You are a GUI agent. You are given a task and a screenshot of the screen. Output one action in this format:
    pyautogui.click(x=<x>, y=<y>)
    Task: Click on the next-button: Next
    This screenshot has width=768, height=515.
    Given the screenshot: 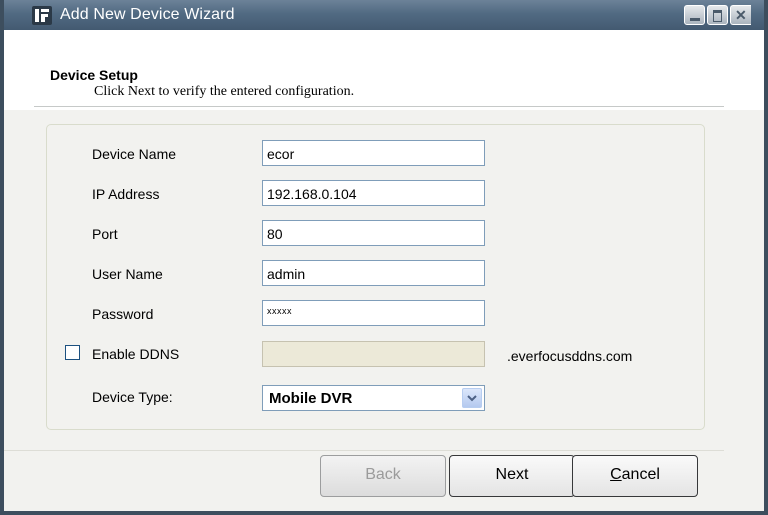 What is the action you would take?
    pyautogui.click(x=512, y=476)
    